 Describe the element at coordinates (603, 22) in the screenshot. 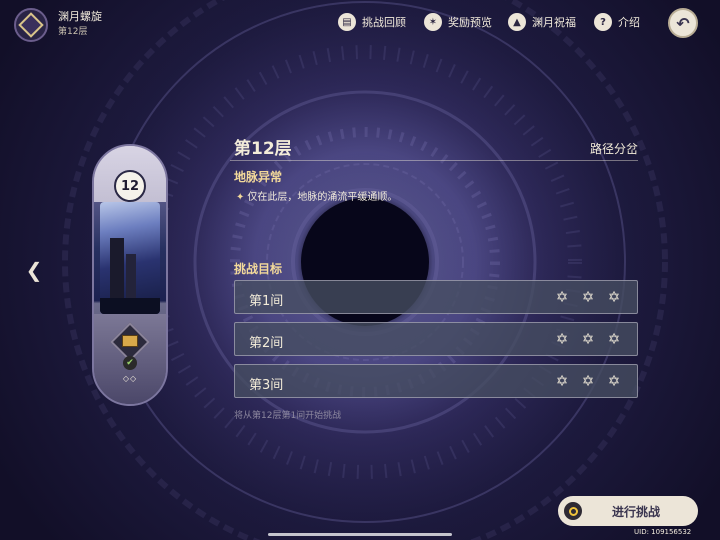

I see `question-icon: ?` at that location.